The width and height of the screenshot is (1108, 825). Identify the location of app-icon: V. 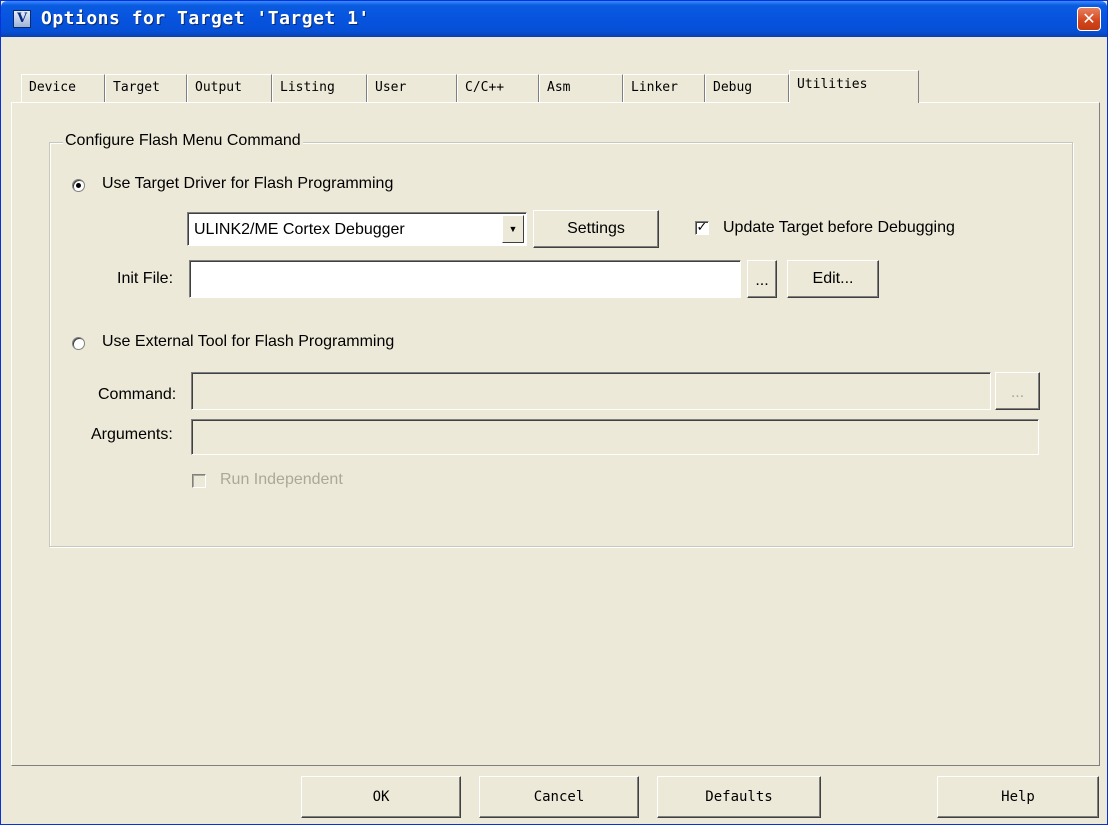
(22, 19).